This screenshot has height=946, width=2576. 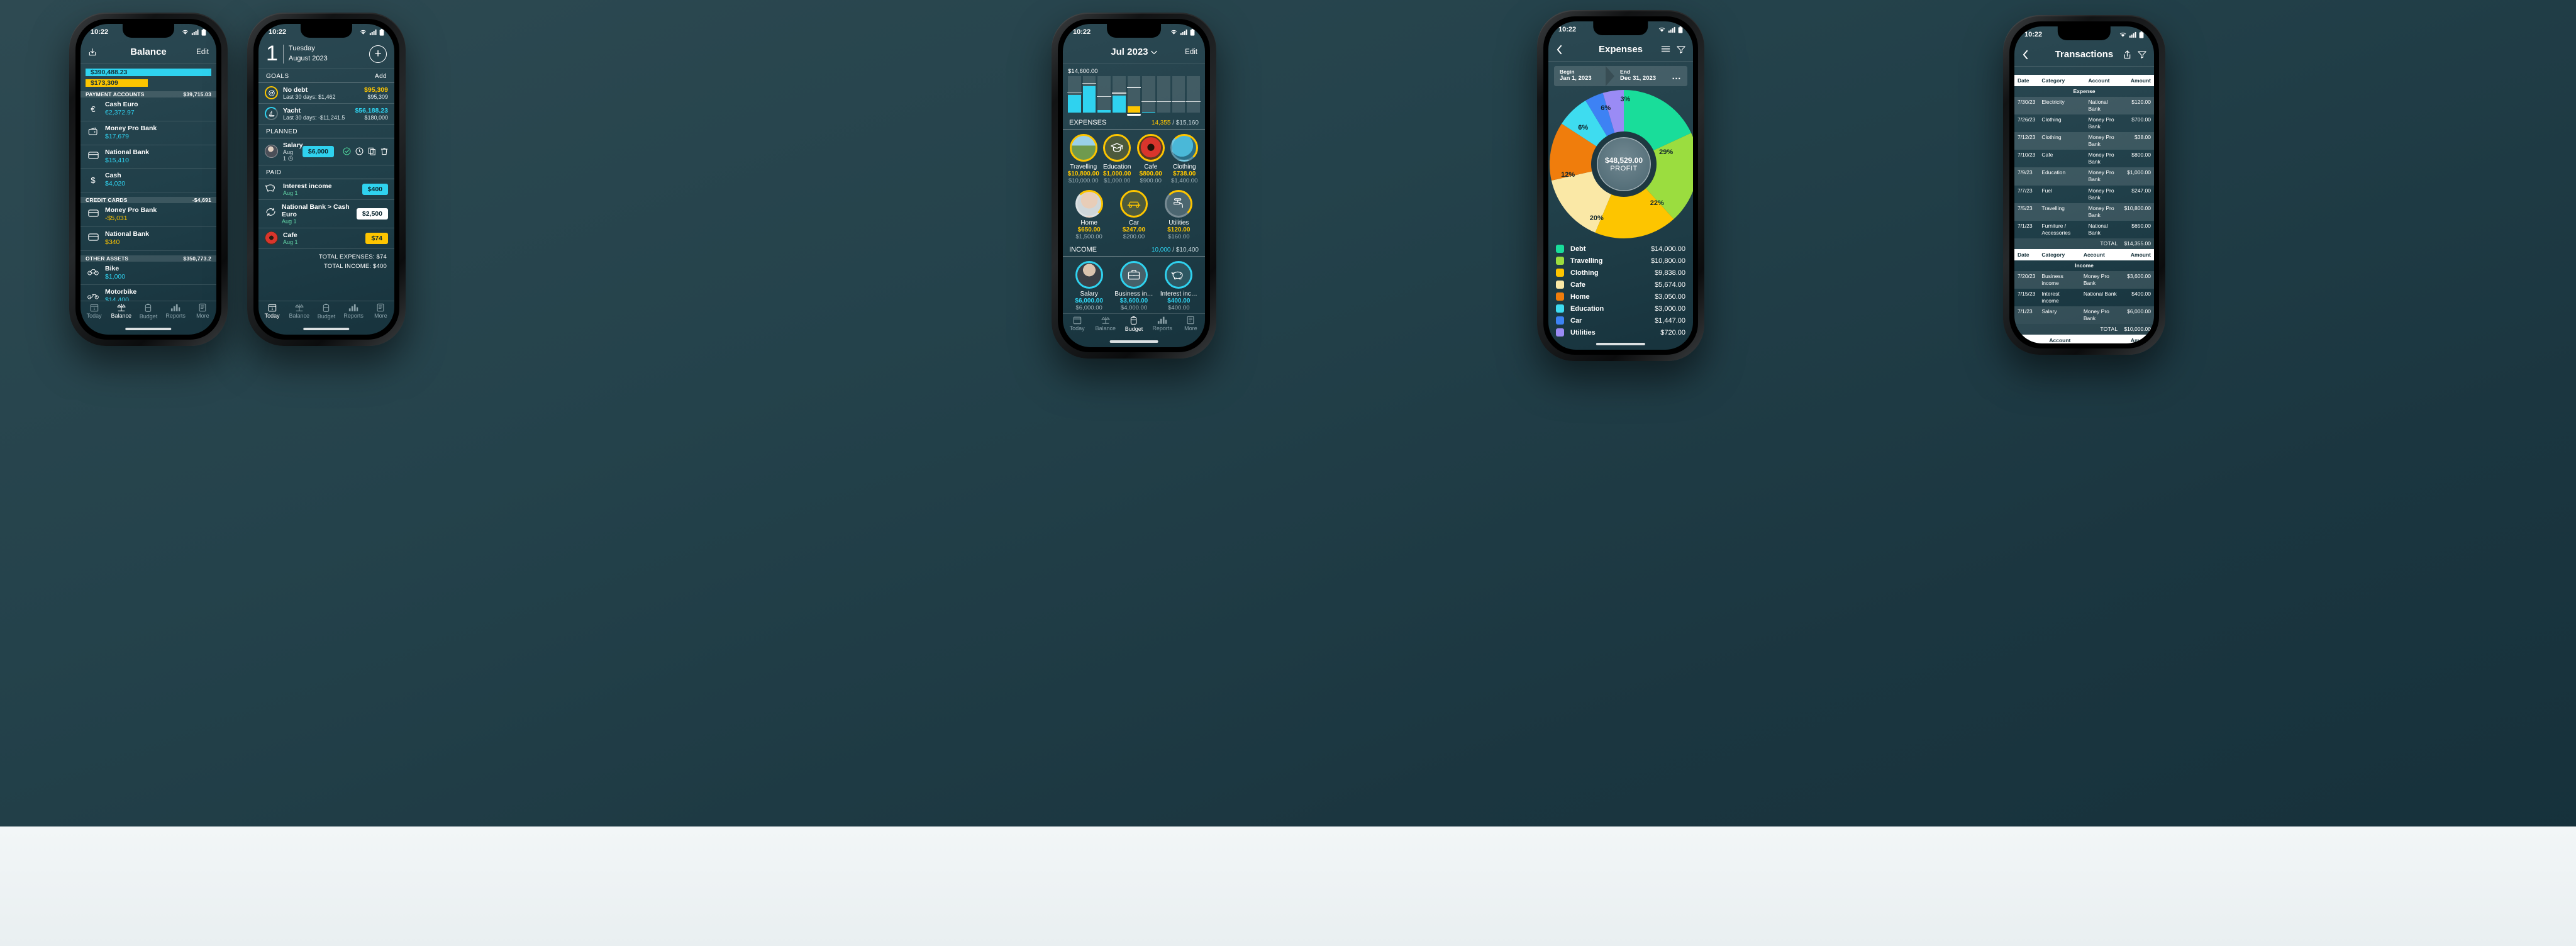 What do you see at coordinates (326, 189) in the screenshot?
I see `paid-row: Interest income Aug 1 $400` at bounding box center [326, 189].